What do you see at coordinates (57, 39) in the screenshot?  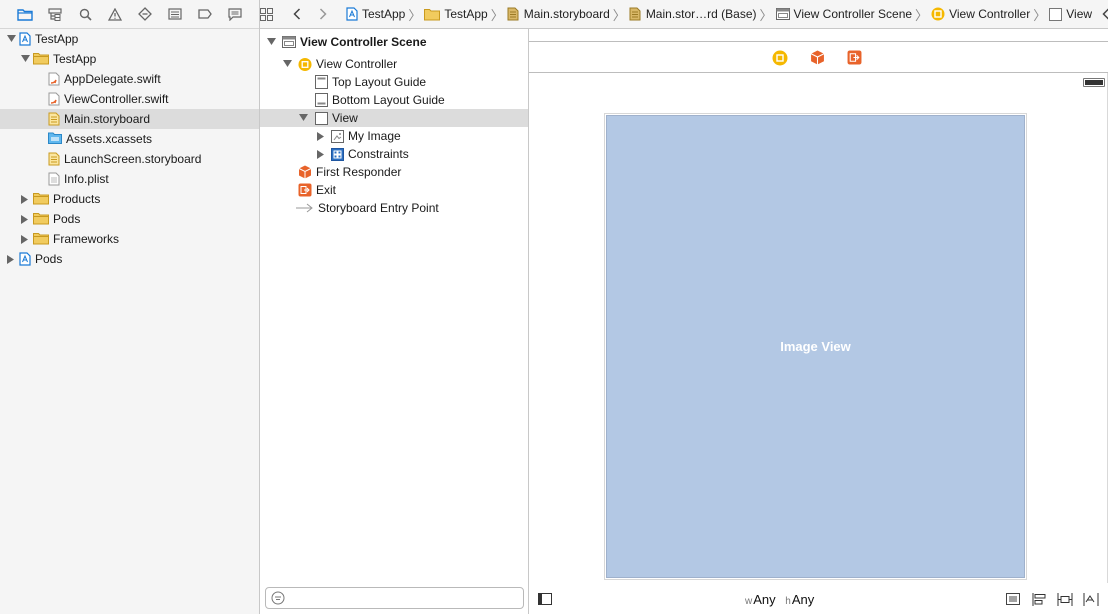 I see `tree-item-label: TestApp` at bounding box center [57, 39].